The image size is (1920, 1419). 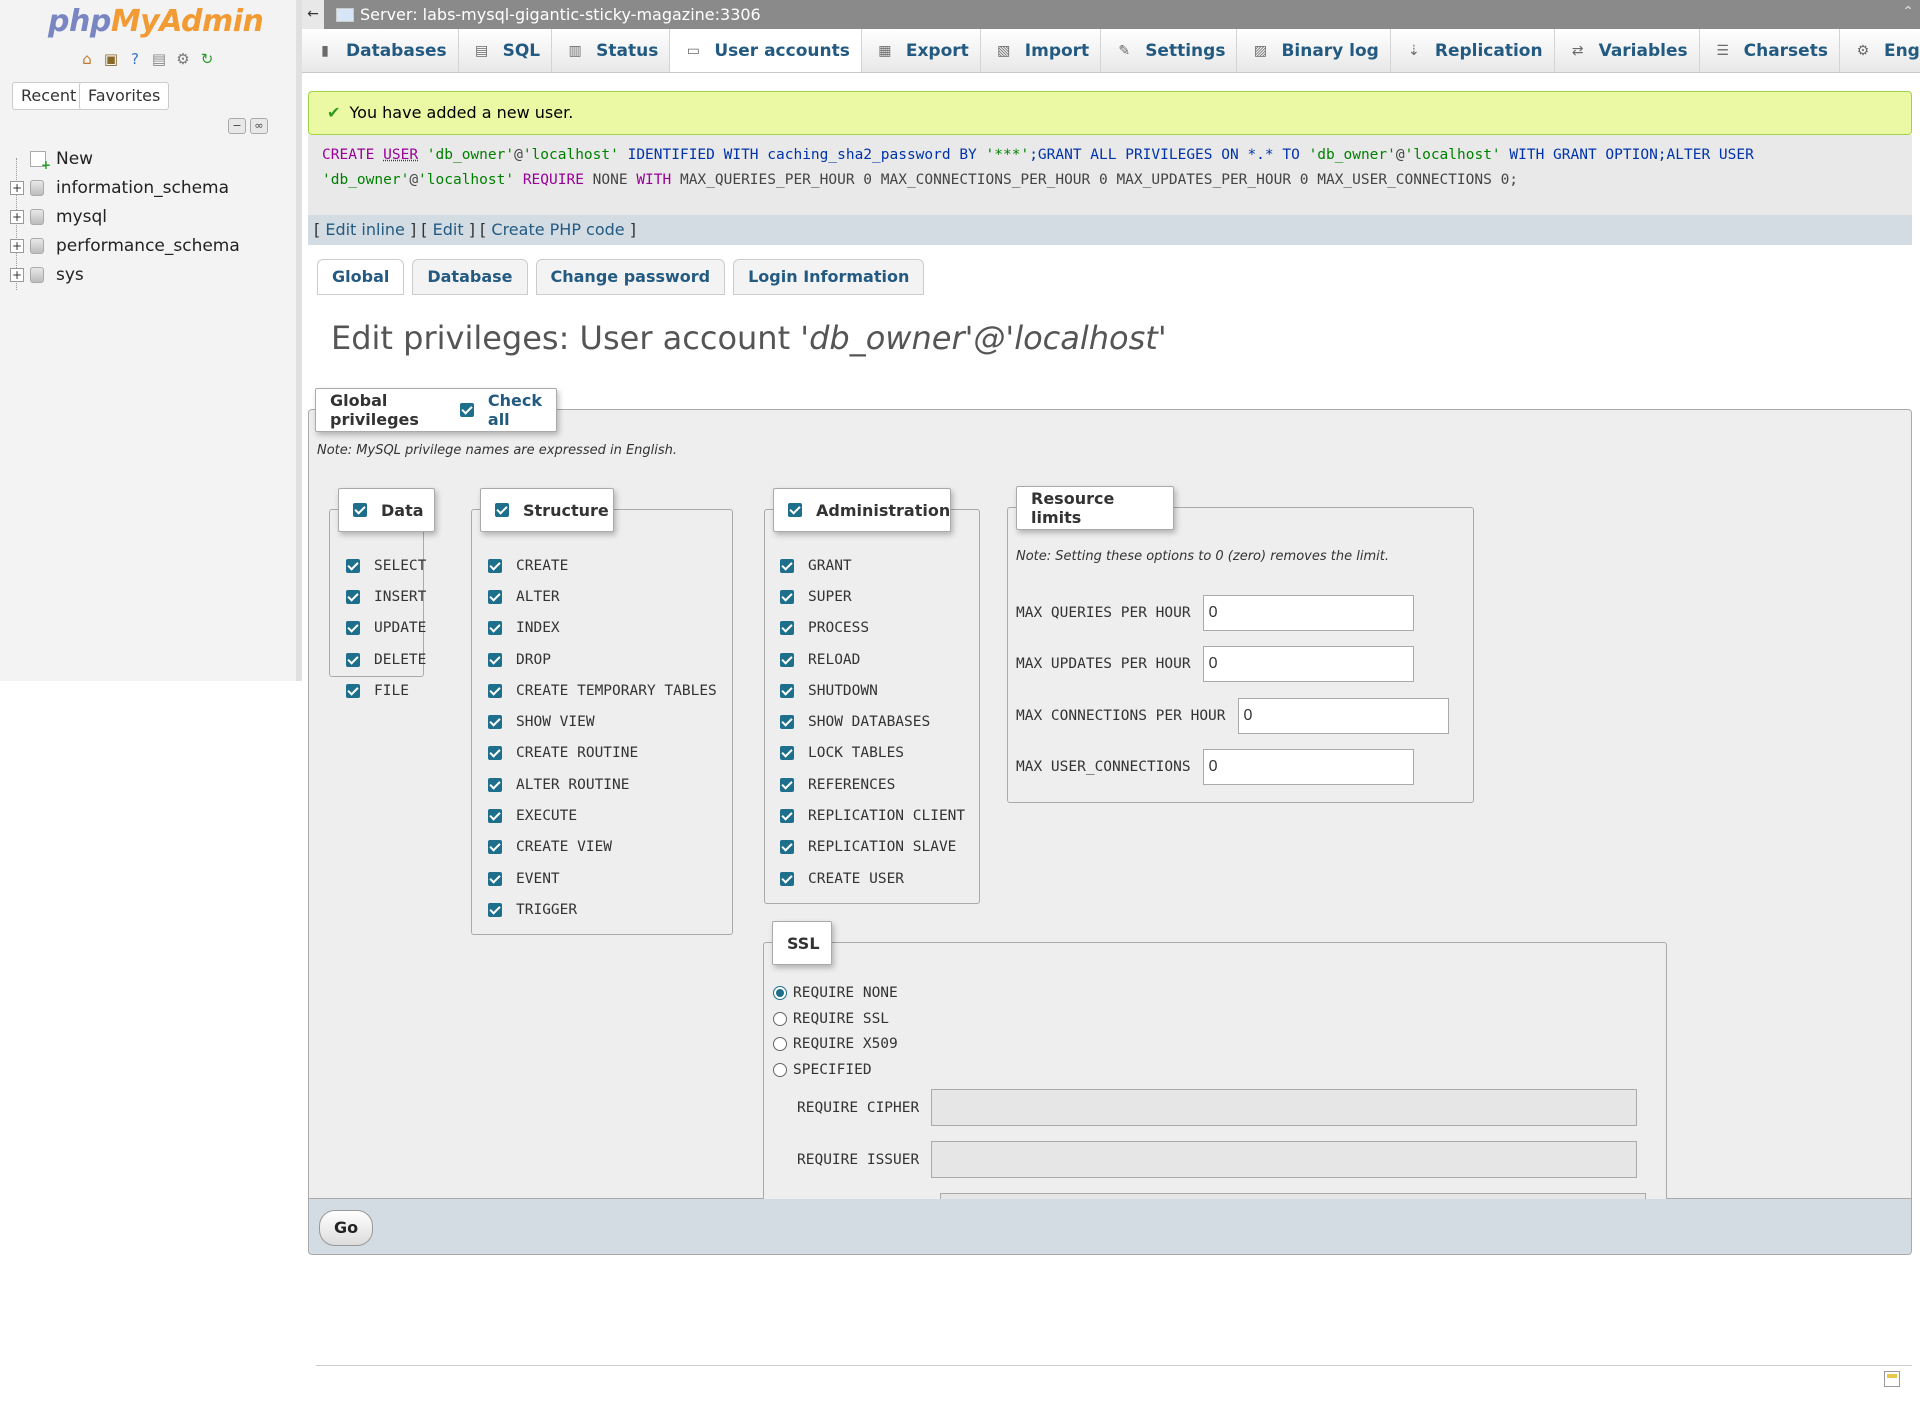 What do you see at coordinates (872, 565) in the screenshot?
I see `admin-privilege-grant: GRANT` at bounding box center [872, 565].